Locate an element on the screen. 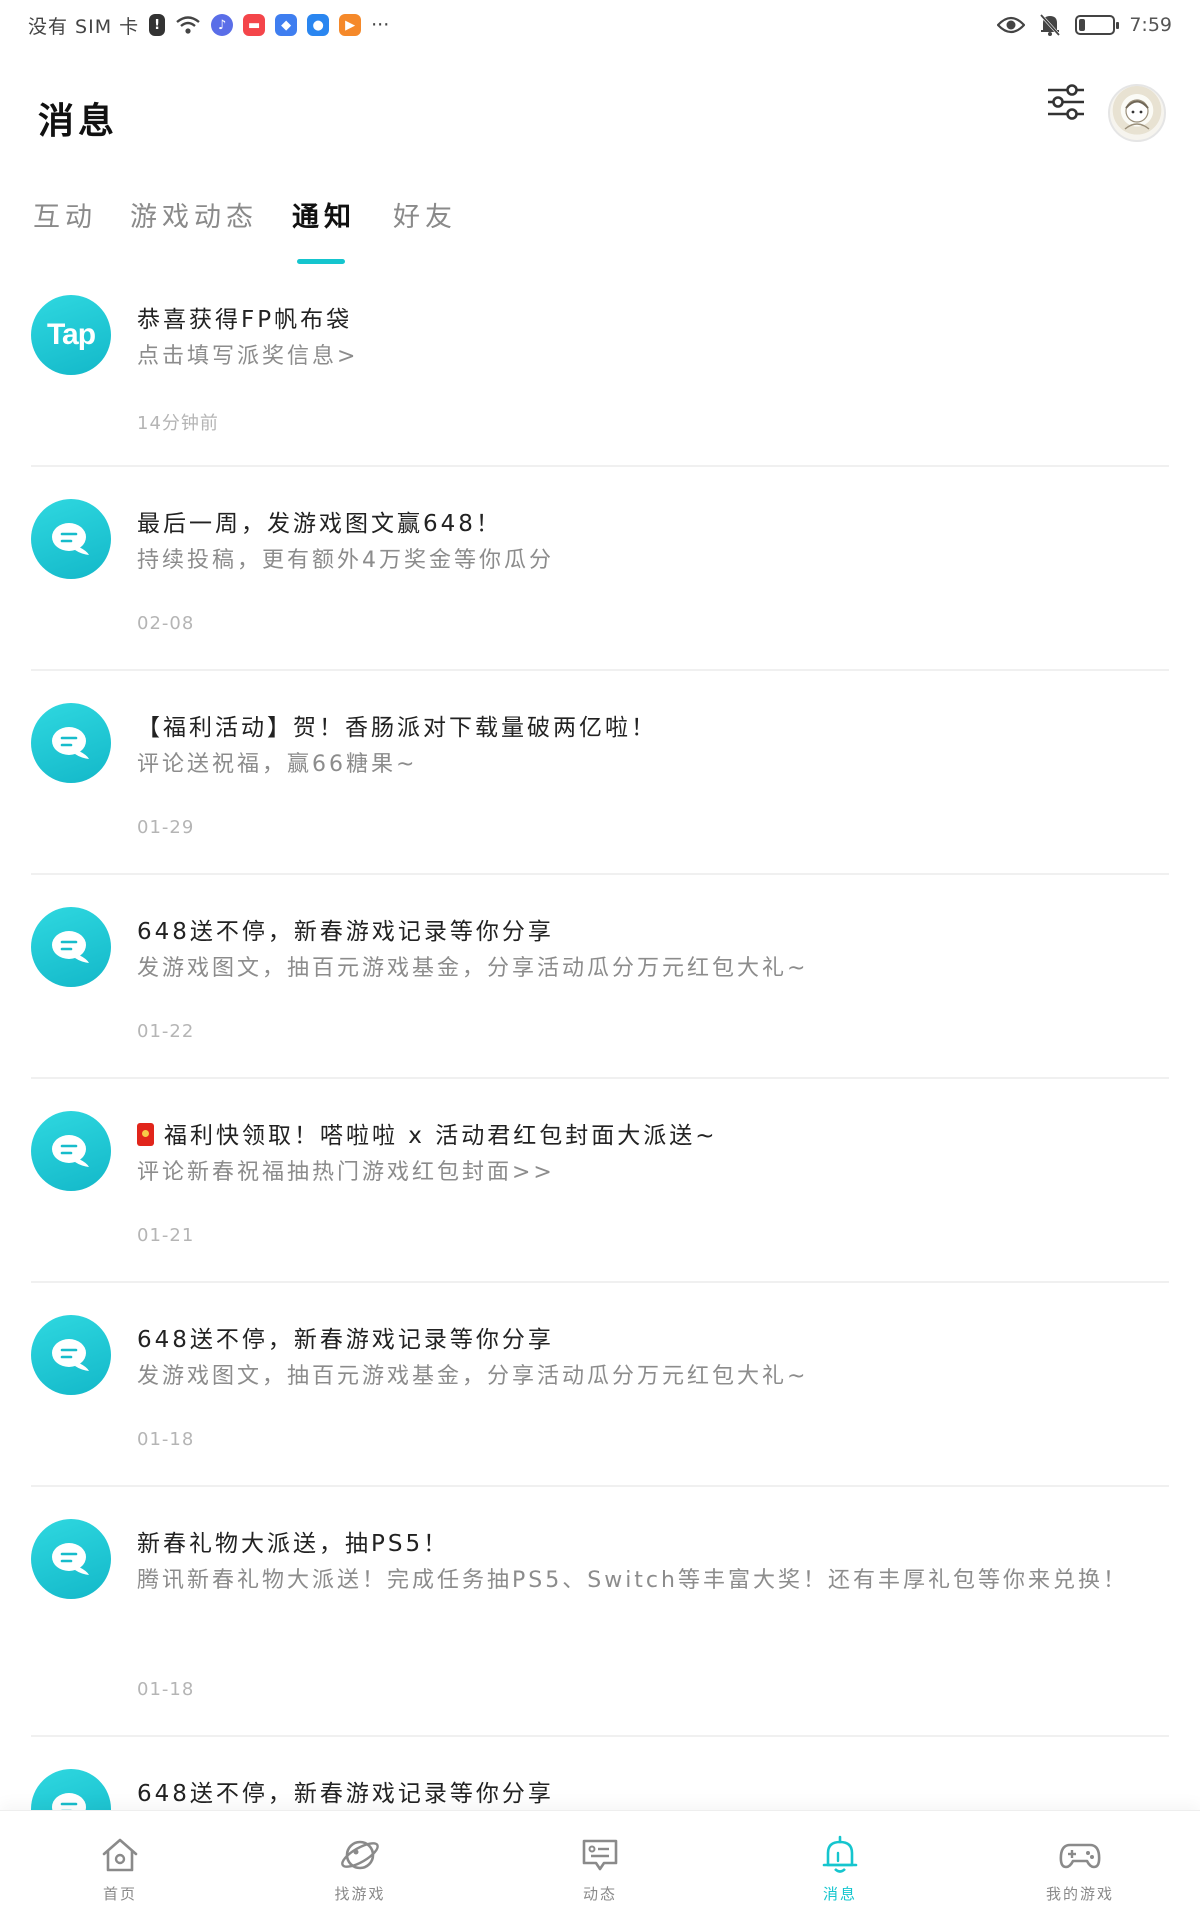  notification-title: 新春礼物大派送，抽PS5！ is located at coordinates (293, 1544).